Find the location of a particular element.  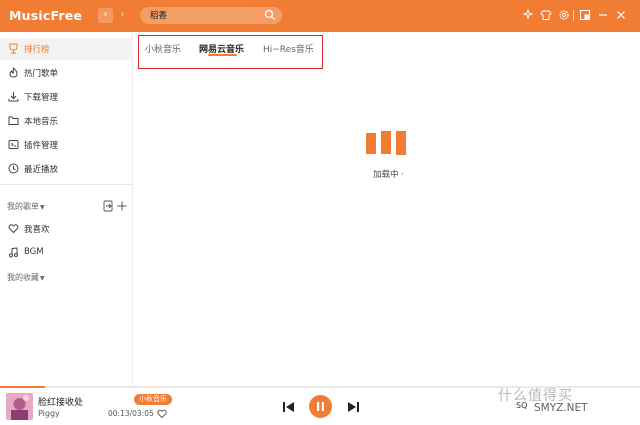

titlebar-separator is located at coordinates (573, 15).